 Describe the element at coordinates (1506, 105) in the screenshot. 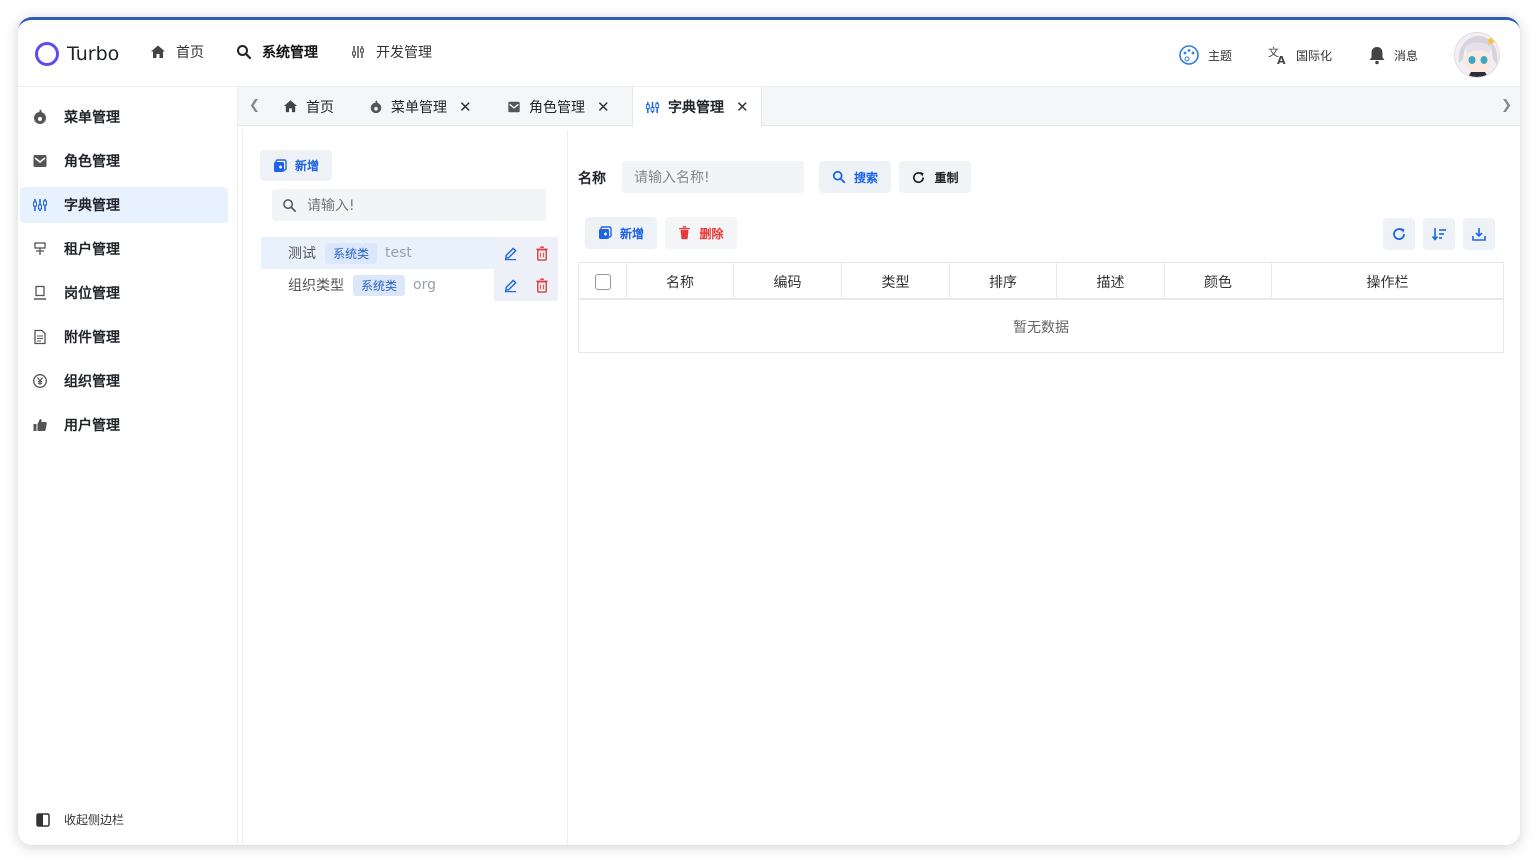

I see `tabs-scroll-right-icon: ❯` at that location.